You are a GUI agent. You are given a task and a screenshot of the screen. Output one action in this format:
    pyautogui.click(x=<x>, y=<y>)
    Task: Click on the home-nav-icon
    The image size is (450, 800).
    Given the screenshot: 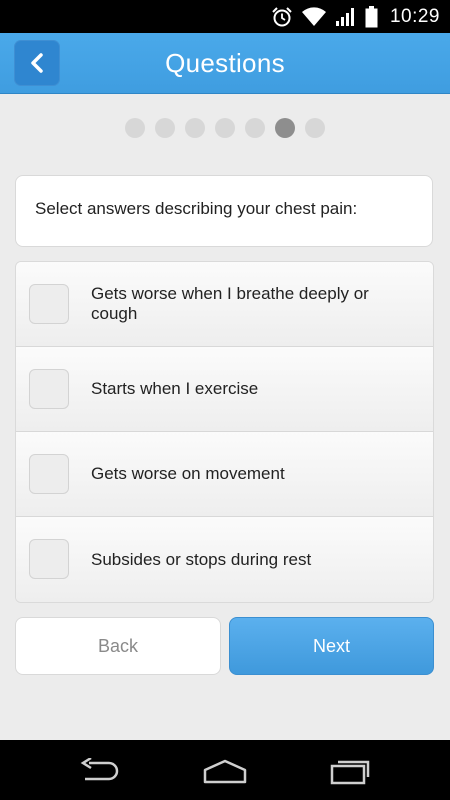 What is the action you would take?
    pyautogui.click(x=225, y=771)
    